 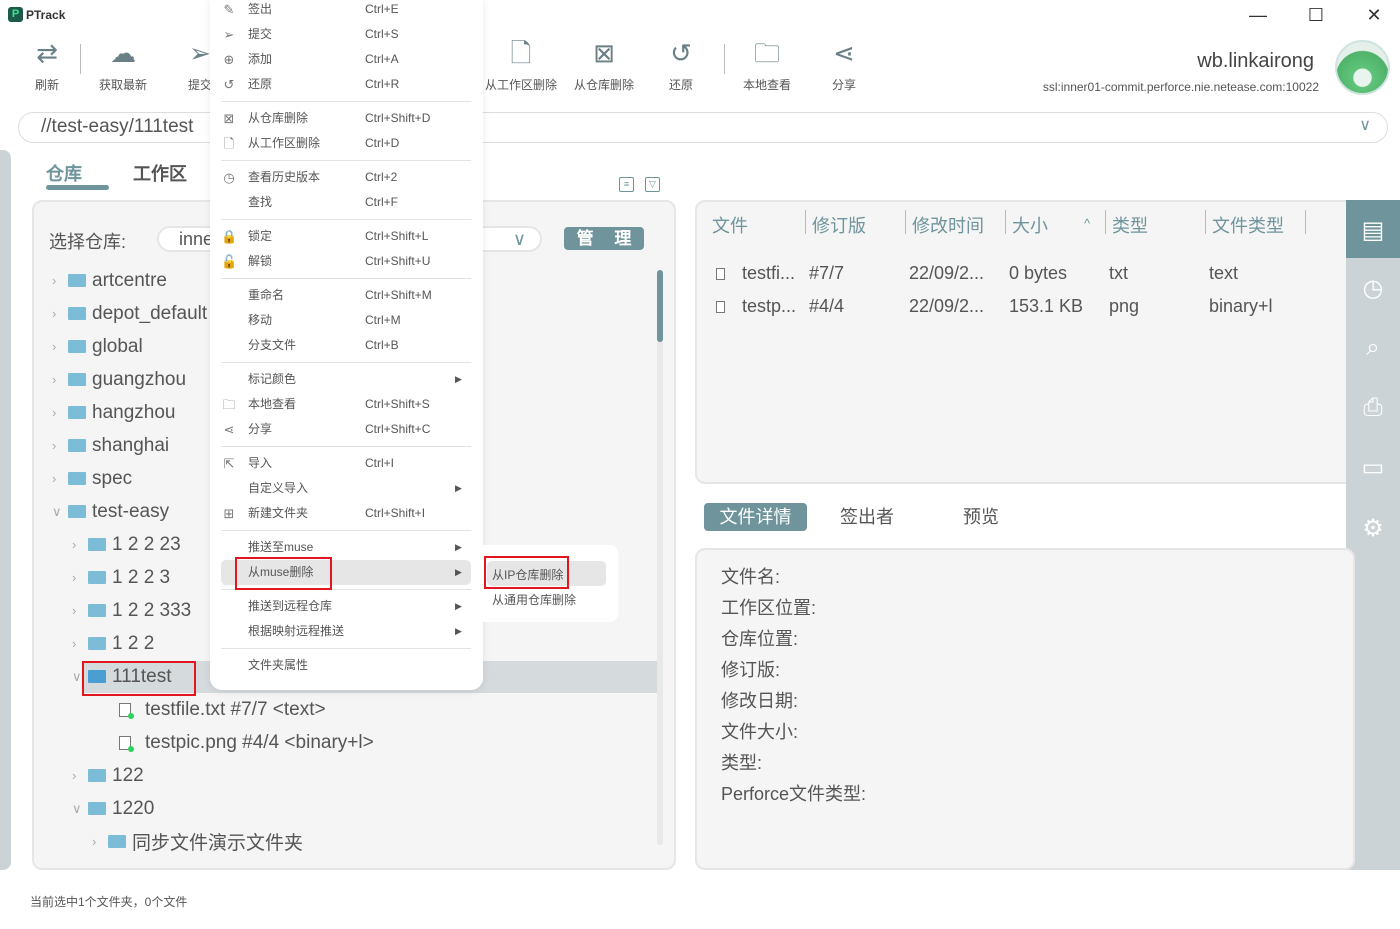 What do you see at coordinates (346, 118) in the screenshot?
I see `menu-item: ⊠ 从仓库删除 Ctrl+Shift+D` at bounding box center [346, 118].